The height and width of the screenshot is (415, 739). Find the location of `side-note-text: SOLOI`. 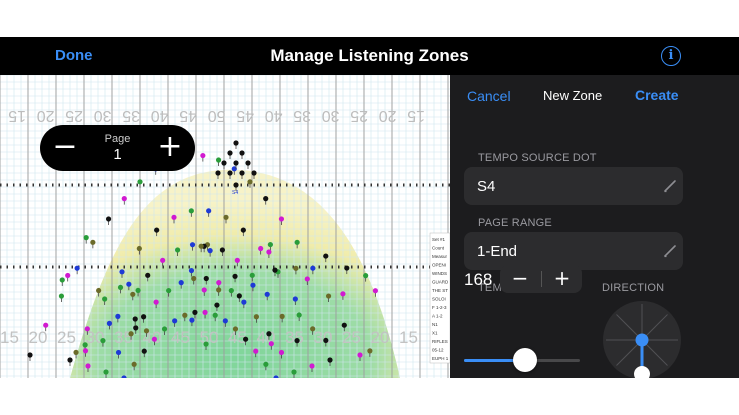

side-note-text: SOLOI is located at coordinates (439, 299).